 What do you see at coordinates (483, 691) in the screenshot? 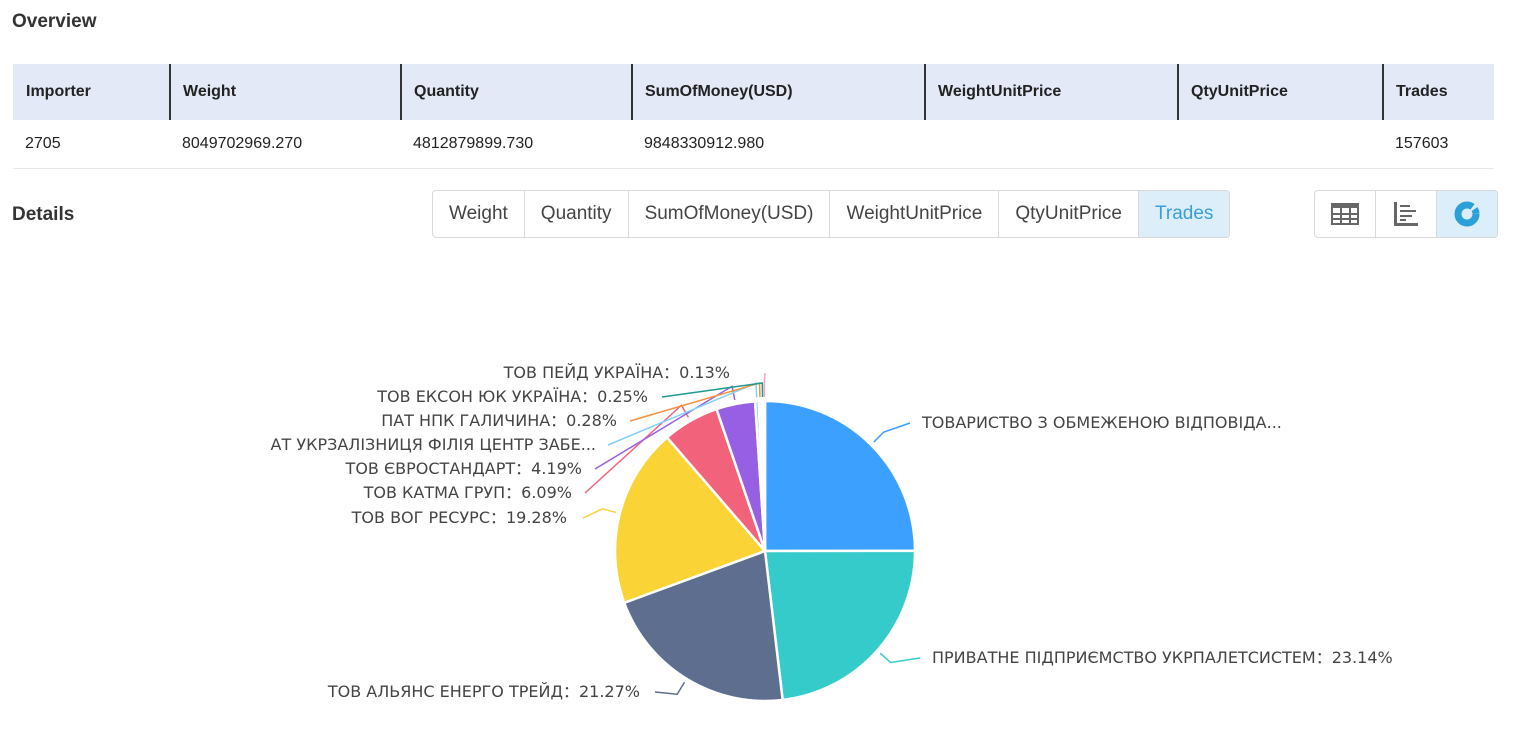
I see `slice-label: ТОВ АЛЬЯНС ЕНЕРГО ТРЕЙД：21.27%` at bounding box center [483, 691].